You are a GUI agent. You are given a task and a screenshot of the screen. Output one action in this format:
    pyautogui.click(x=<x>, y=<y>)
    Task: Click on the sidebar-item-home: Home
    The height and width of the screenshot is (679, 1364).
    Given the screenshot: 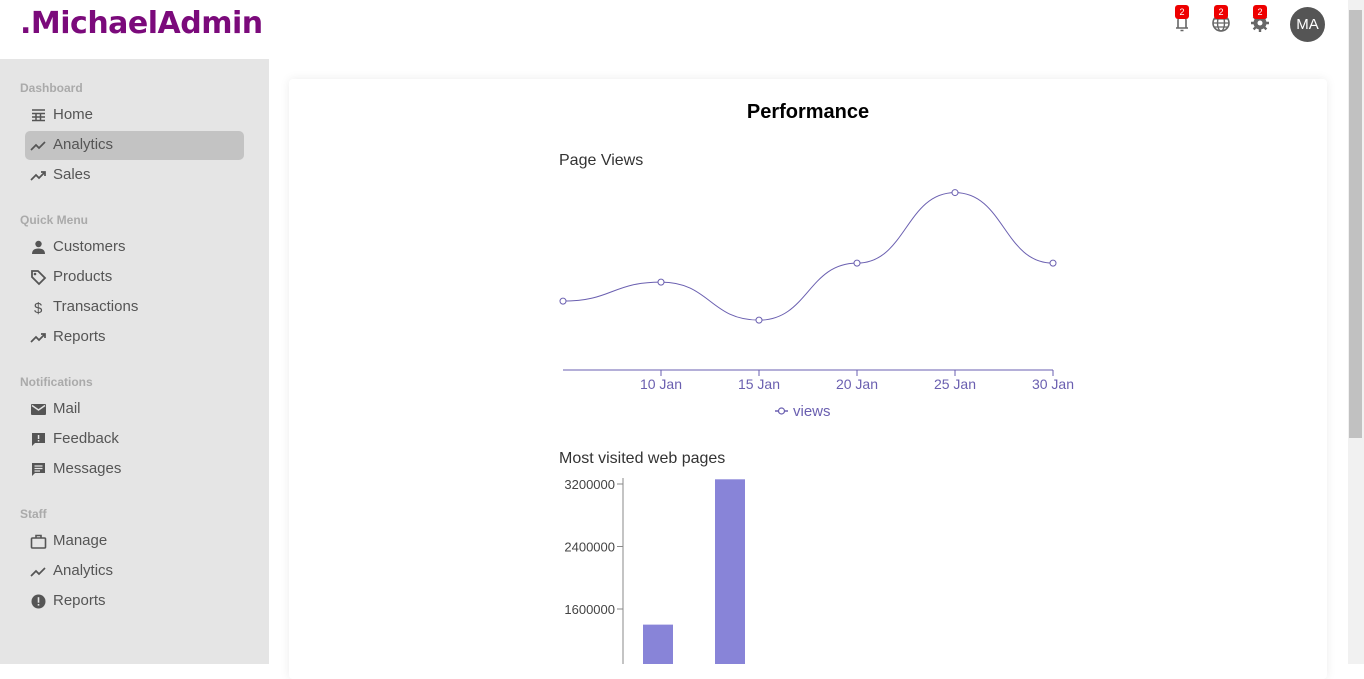 What is the action you would take?
    pyautogui.click(x=134, y=115)
    